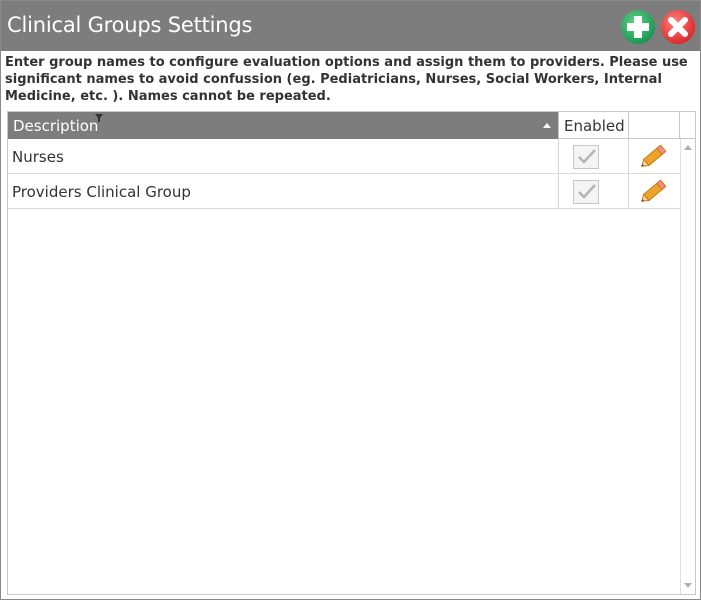 The height and width of the screenshot is (600, 701). I want to click on cell-description: Providers Clinical Group, so click(283, 191).